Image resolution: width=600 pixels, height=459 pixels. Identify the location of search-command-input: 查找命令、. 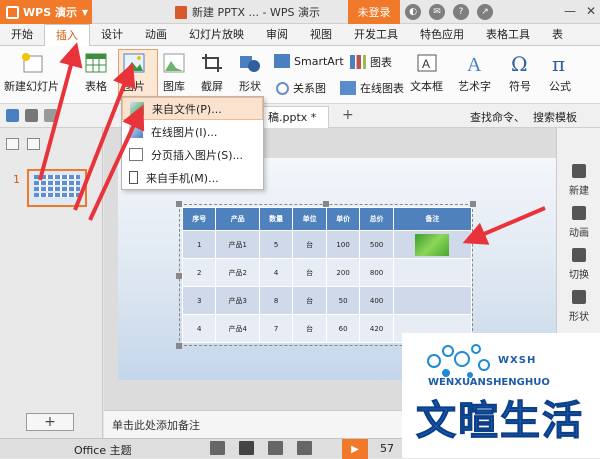
(497, 117).